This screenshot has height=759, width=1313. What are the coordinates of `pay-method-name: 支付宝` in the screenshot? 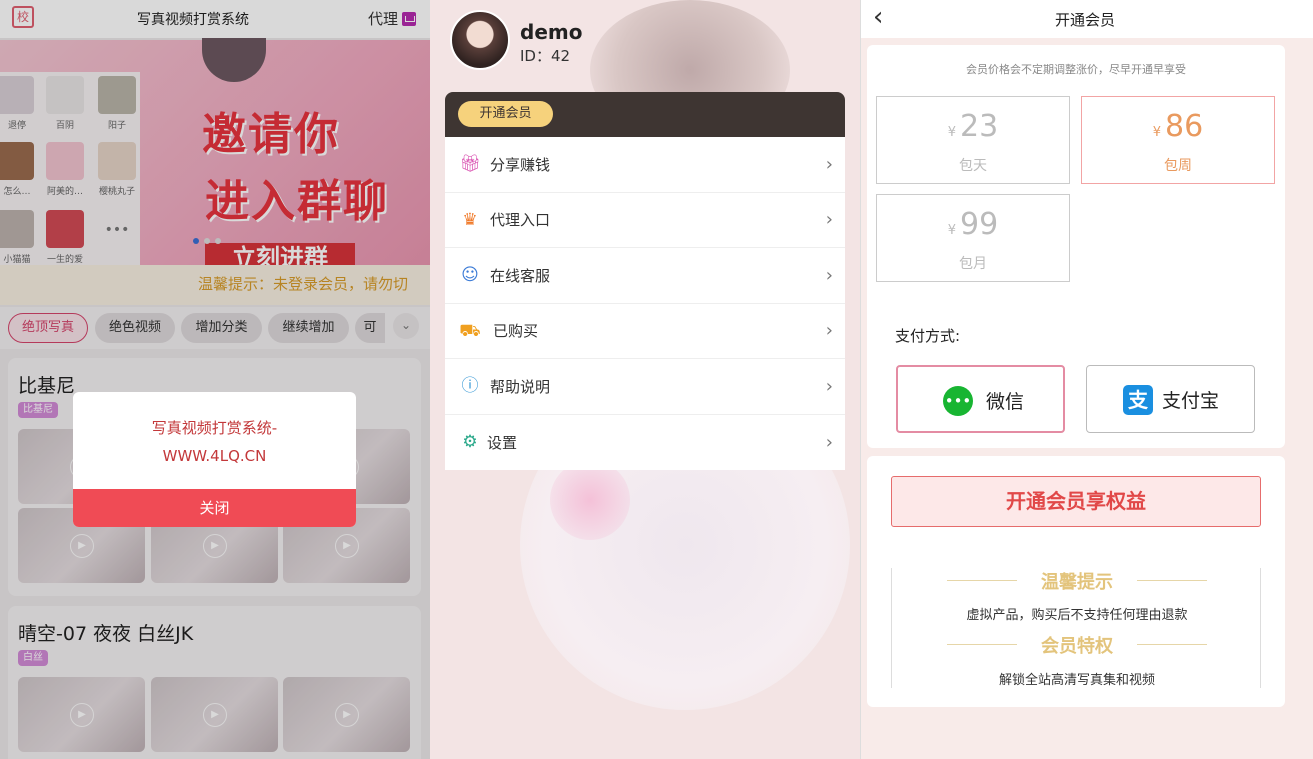 It's located at (1191, 401).